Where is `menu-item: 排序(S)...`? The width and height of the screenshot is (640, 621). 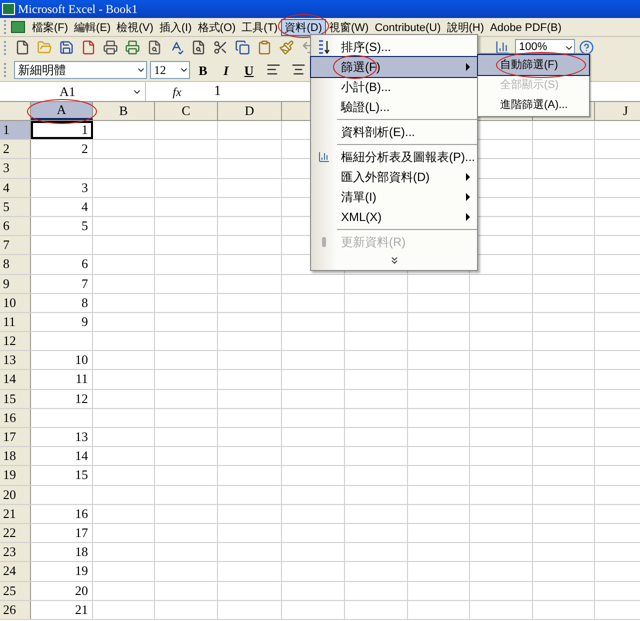
menu-item: 排序(S)... is located at coordinates (394, 47).